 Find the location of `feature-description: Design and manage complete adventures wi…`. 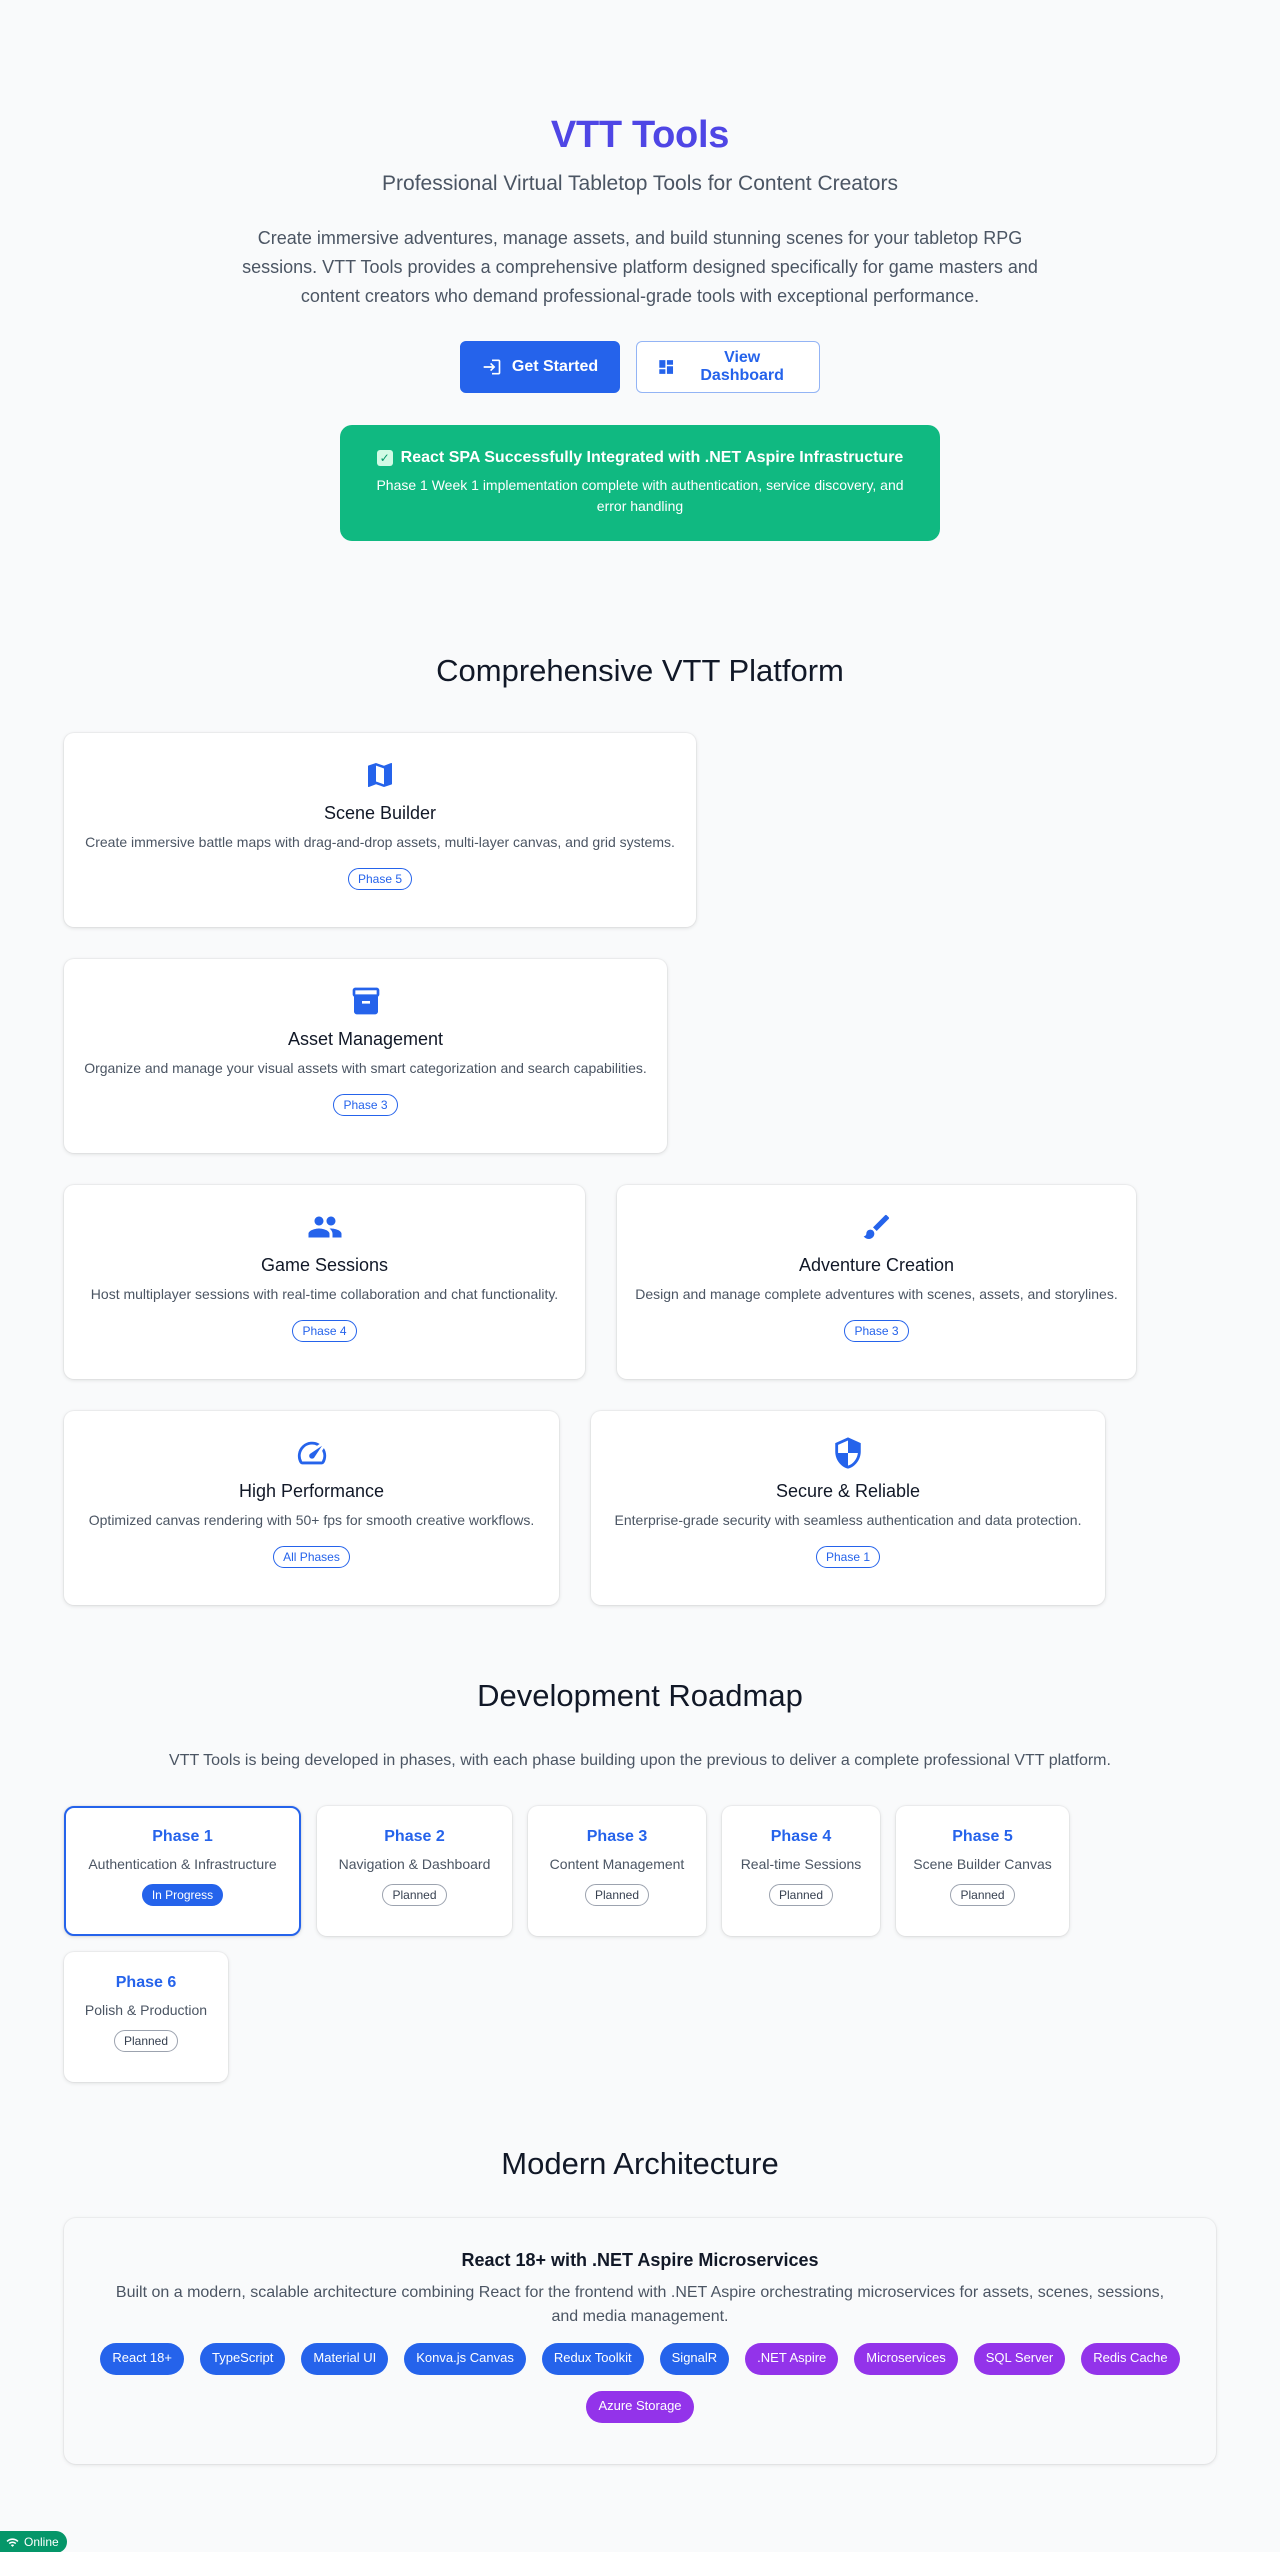

feature-description: Design and manage complete adventures wi… is located at coordinates (876, 1294).